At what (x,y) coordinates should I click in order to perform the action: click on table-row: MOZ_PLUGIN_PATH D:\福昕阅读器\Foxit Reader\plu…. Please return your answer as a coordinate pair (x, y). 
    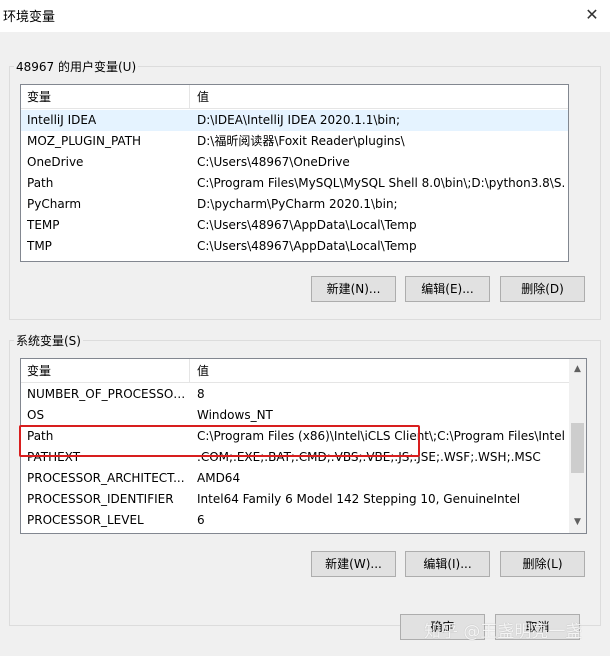
    Looking at the image, I should click on (294, 141).